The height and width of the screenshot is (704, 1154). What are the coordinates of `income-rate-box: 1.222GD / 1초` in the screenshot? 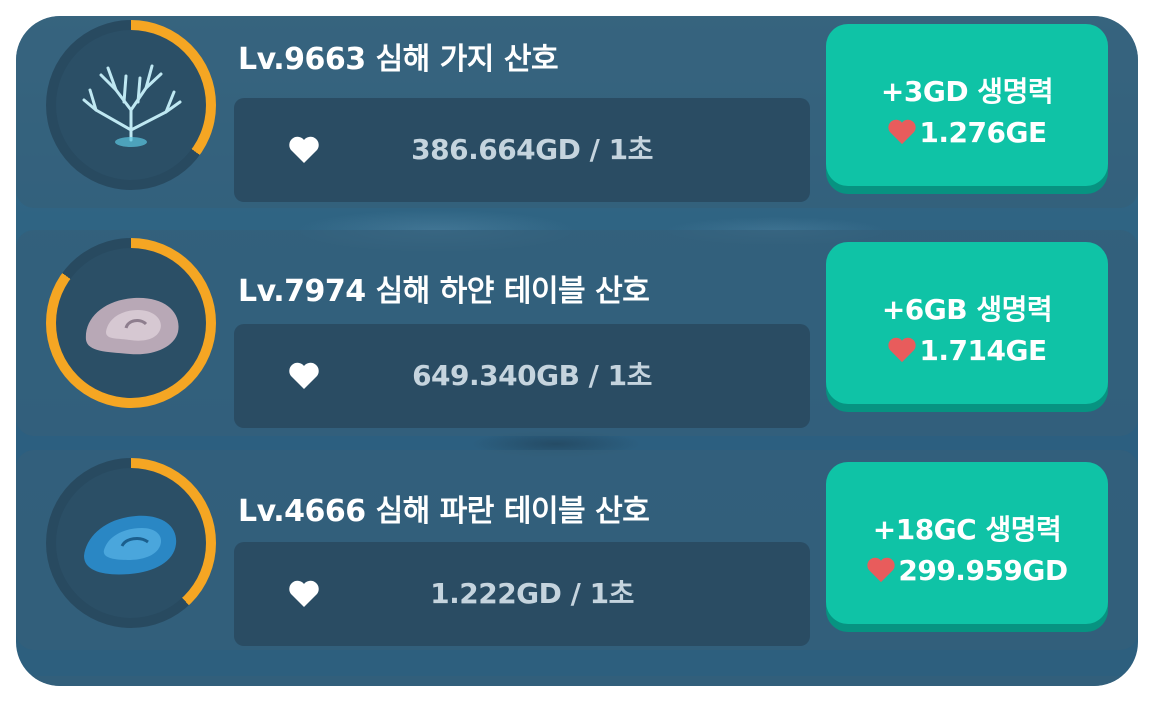 It's located at (522, 594).